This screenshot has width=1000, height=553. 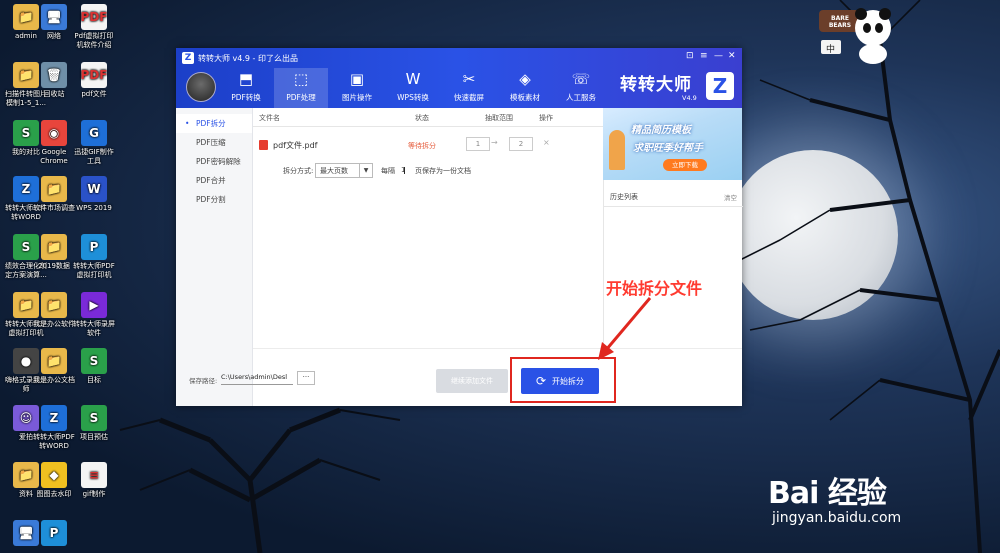 What do you see at coordinates (685, 165) in the screenshot?
I see `ad-download-button: 立即下载` at bounding box center [685, 165].